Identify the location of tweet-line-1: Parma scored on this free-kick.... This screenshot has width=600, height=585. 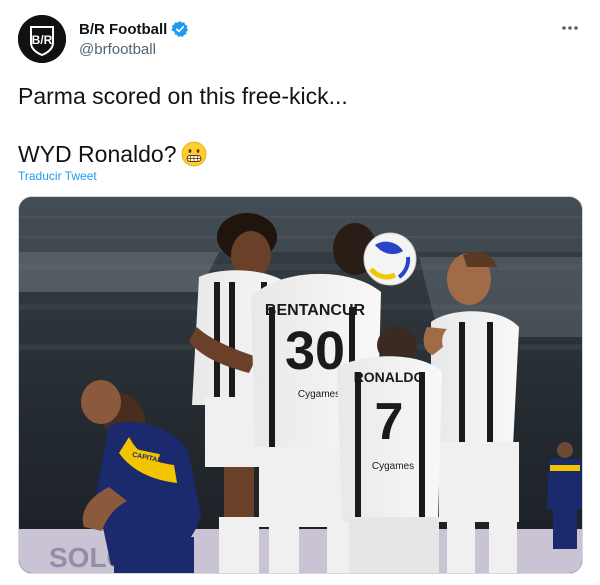
(183, 96).